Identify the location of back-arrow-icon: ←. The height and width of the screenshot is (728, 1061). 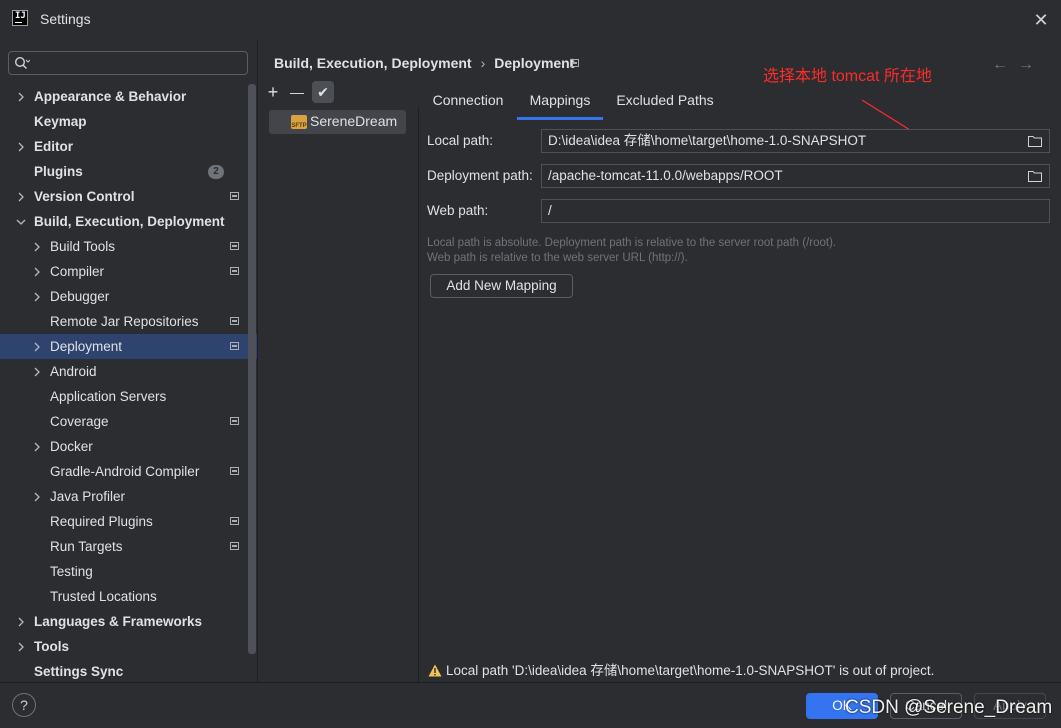
(1005, 64).